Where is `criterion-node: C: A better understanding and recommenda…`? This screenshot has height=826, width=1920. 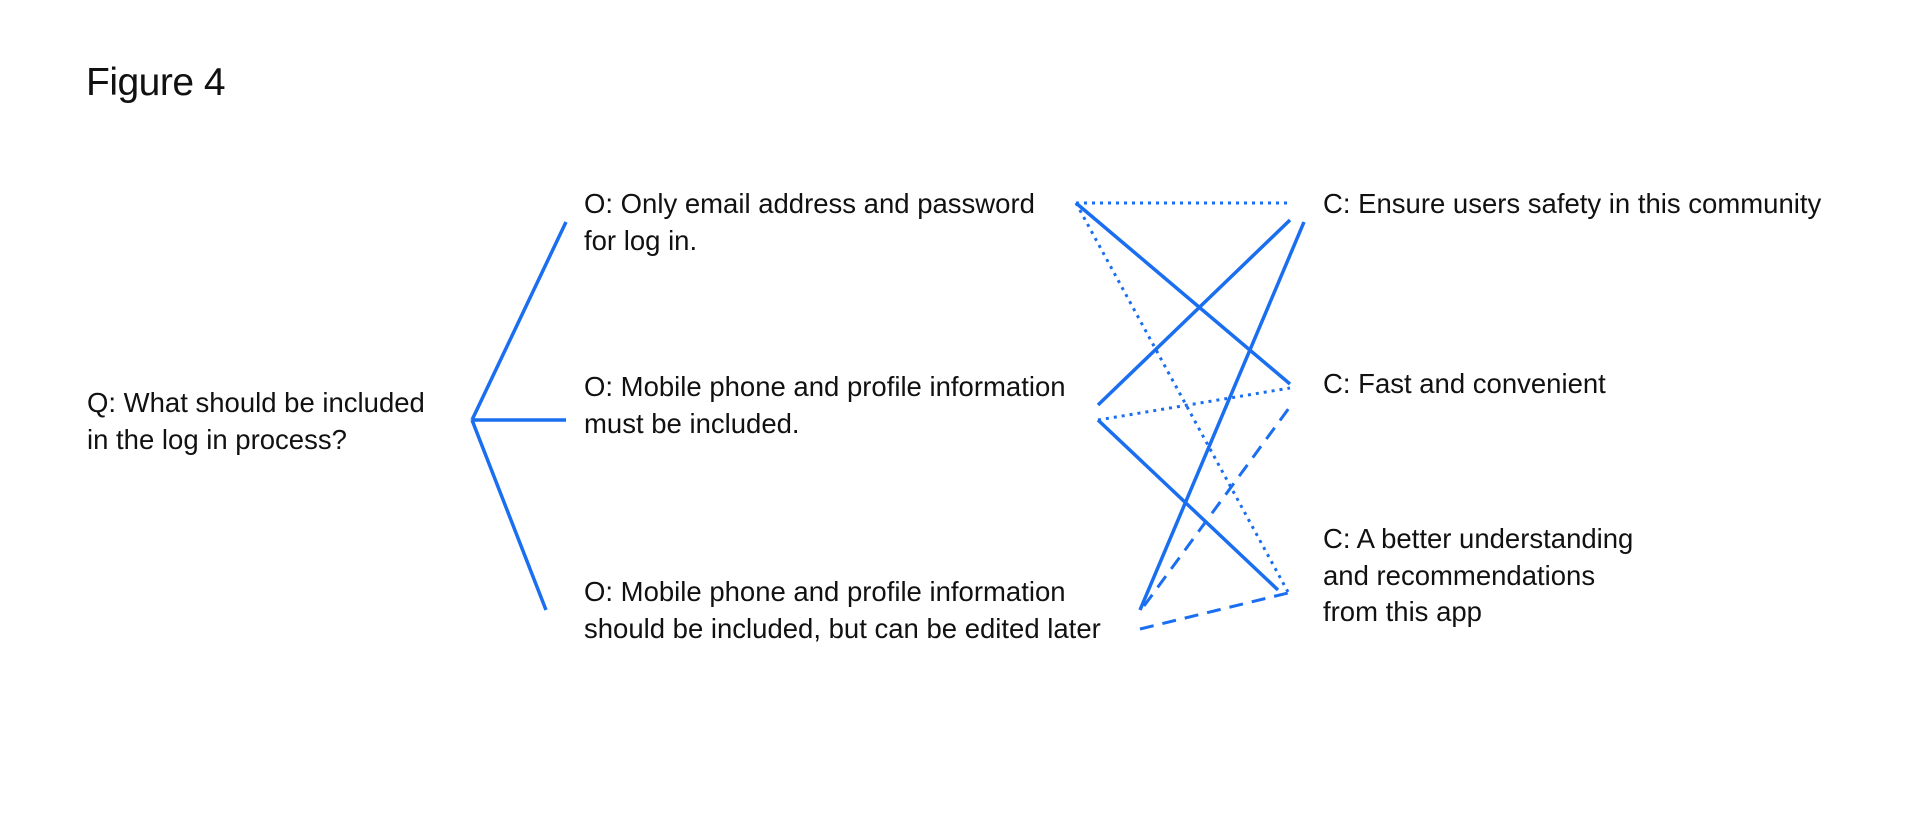
criterion-node: C: A better understanding and recommenda… is located at coordinates (1478, 576).